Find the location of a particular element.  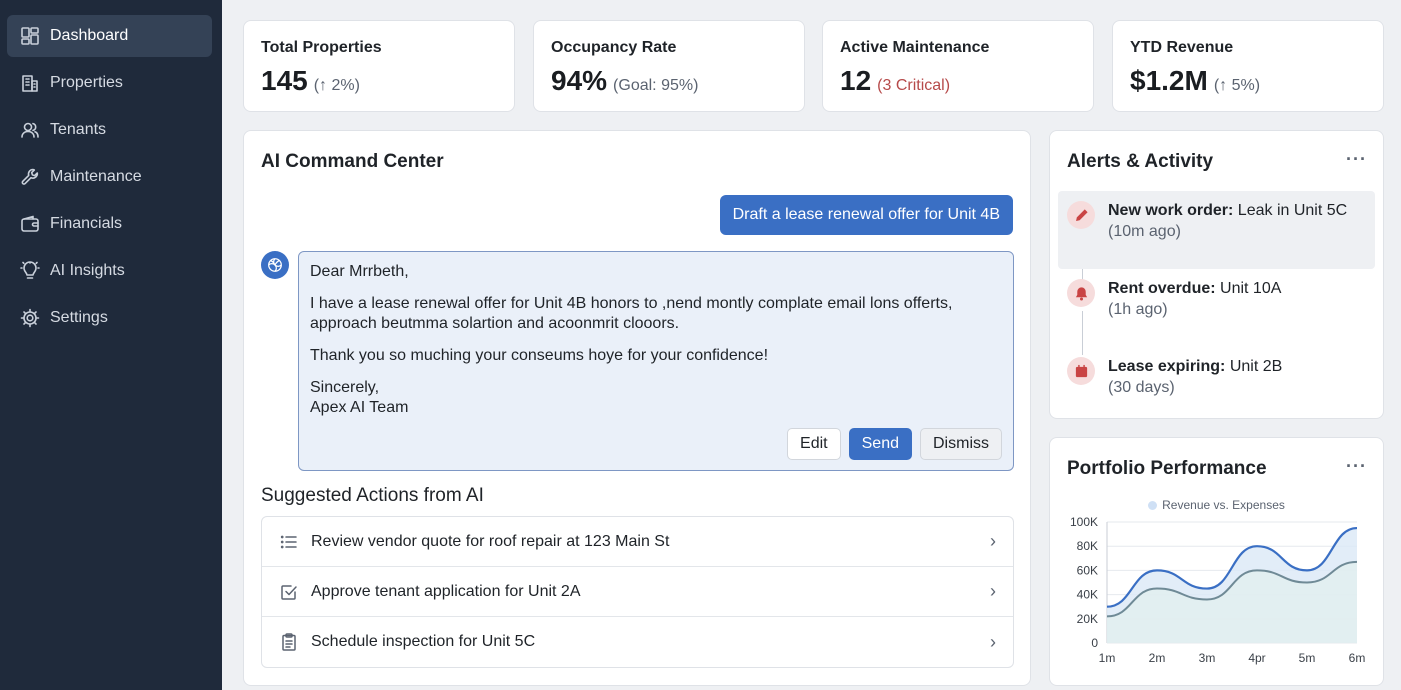

x-tick-label: 2m is located at coordinates (1157, 658).